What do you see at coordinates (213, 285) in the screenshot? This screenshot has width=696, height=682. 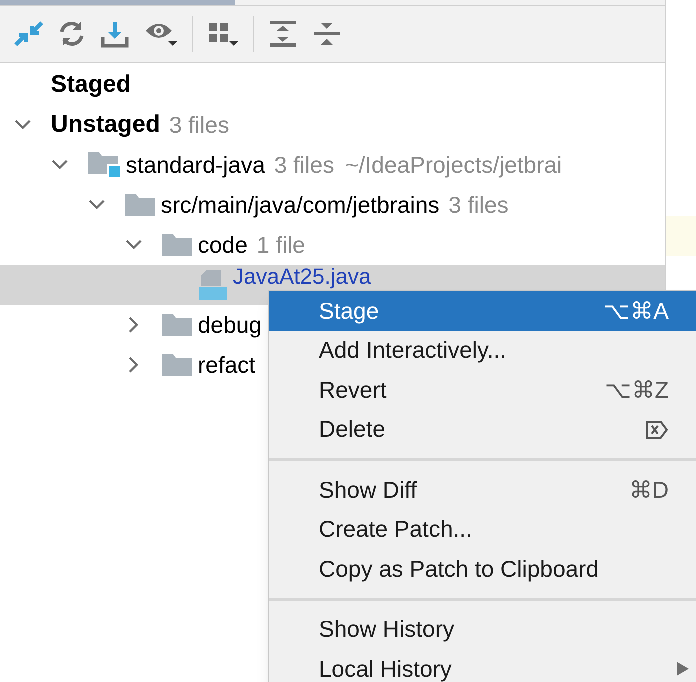 I see `java-file-icon` at bounding box center [213, 285].